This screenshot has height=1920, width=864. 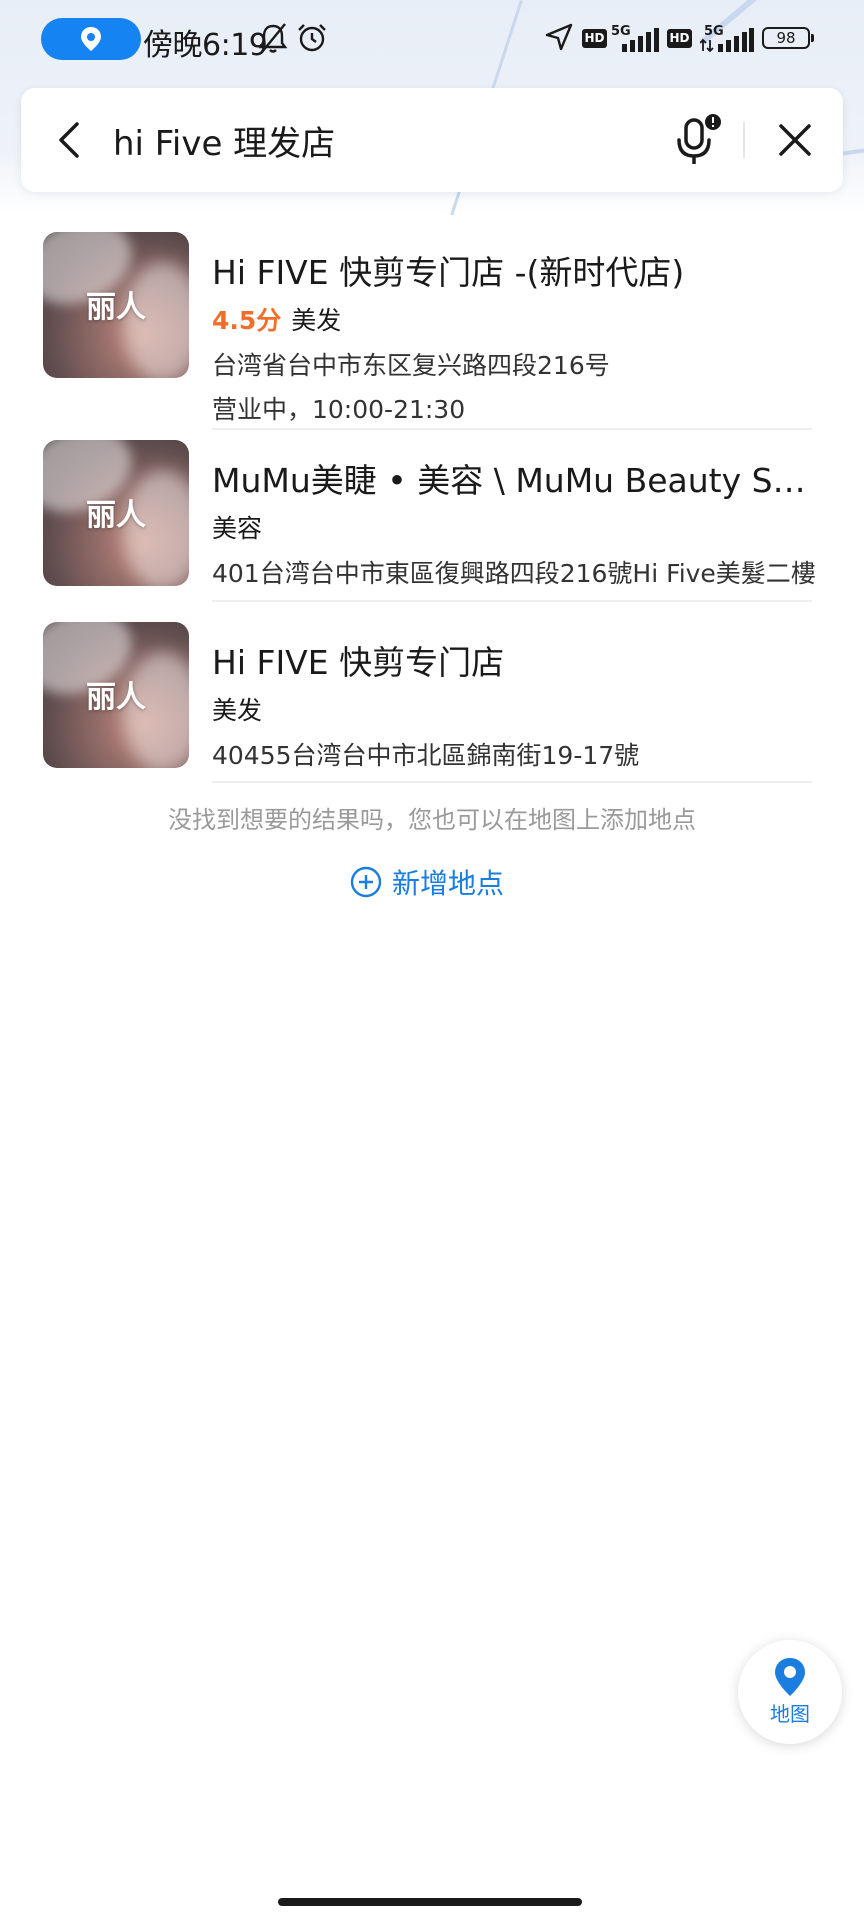 What do you see at coordinates (640, 40) in the screenshot?
I see `signal-bars-icon` at bounding box center [640, 40].